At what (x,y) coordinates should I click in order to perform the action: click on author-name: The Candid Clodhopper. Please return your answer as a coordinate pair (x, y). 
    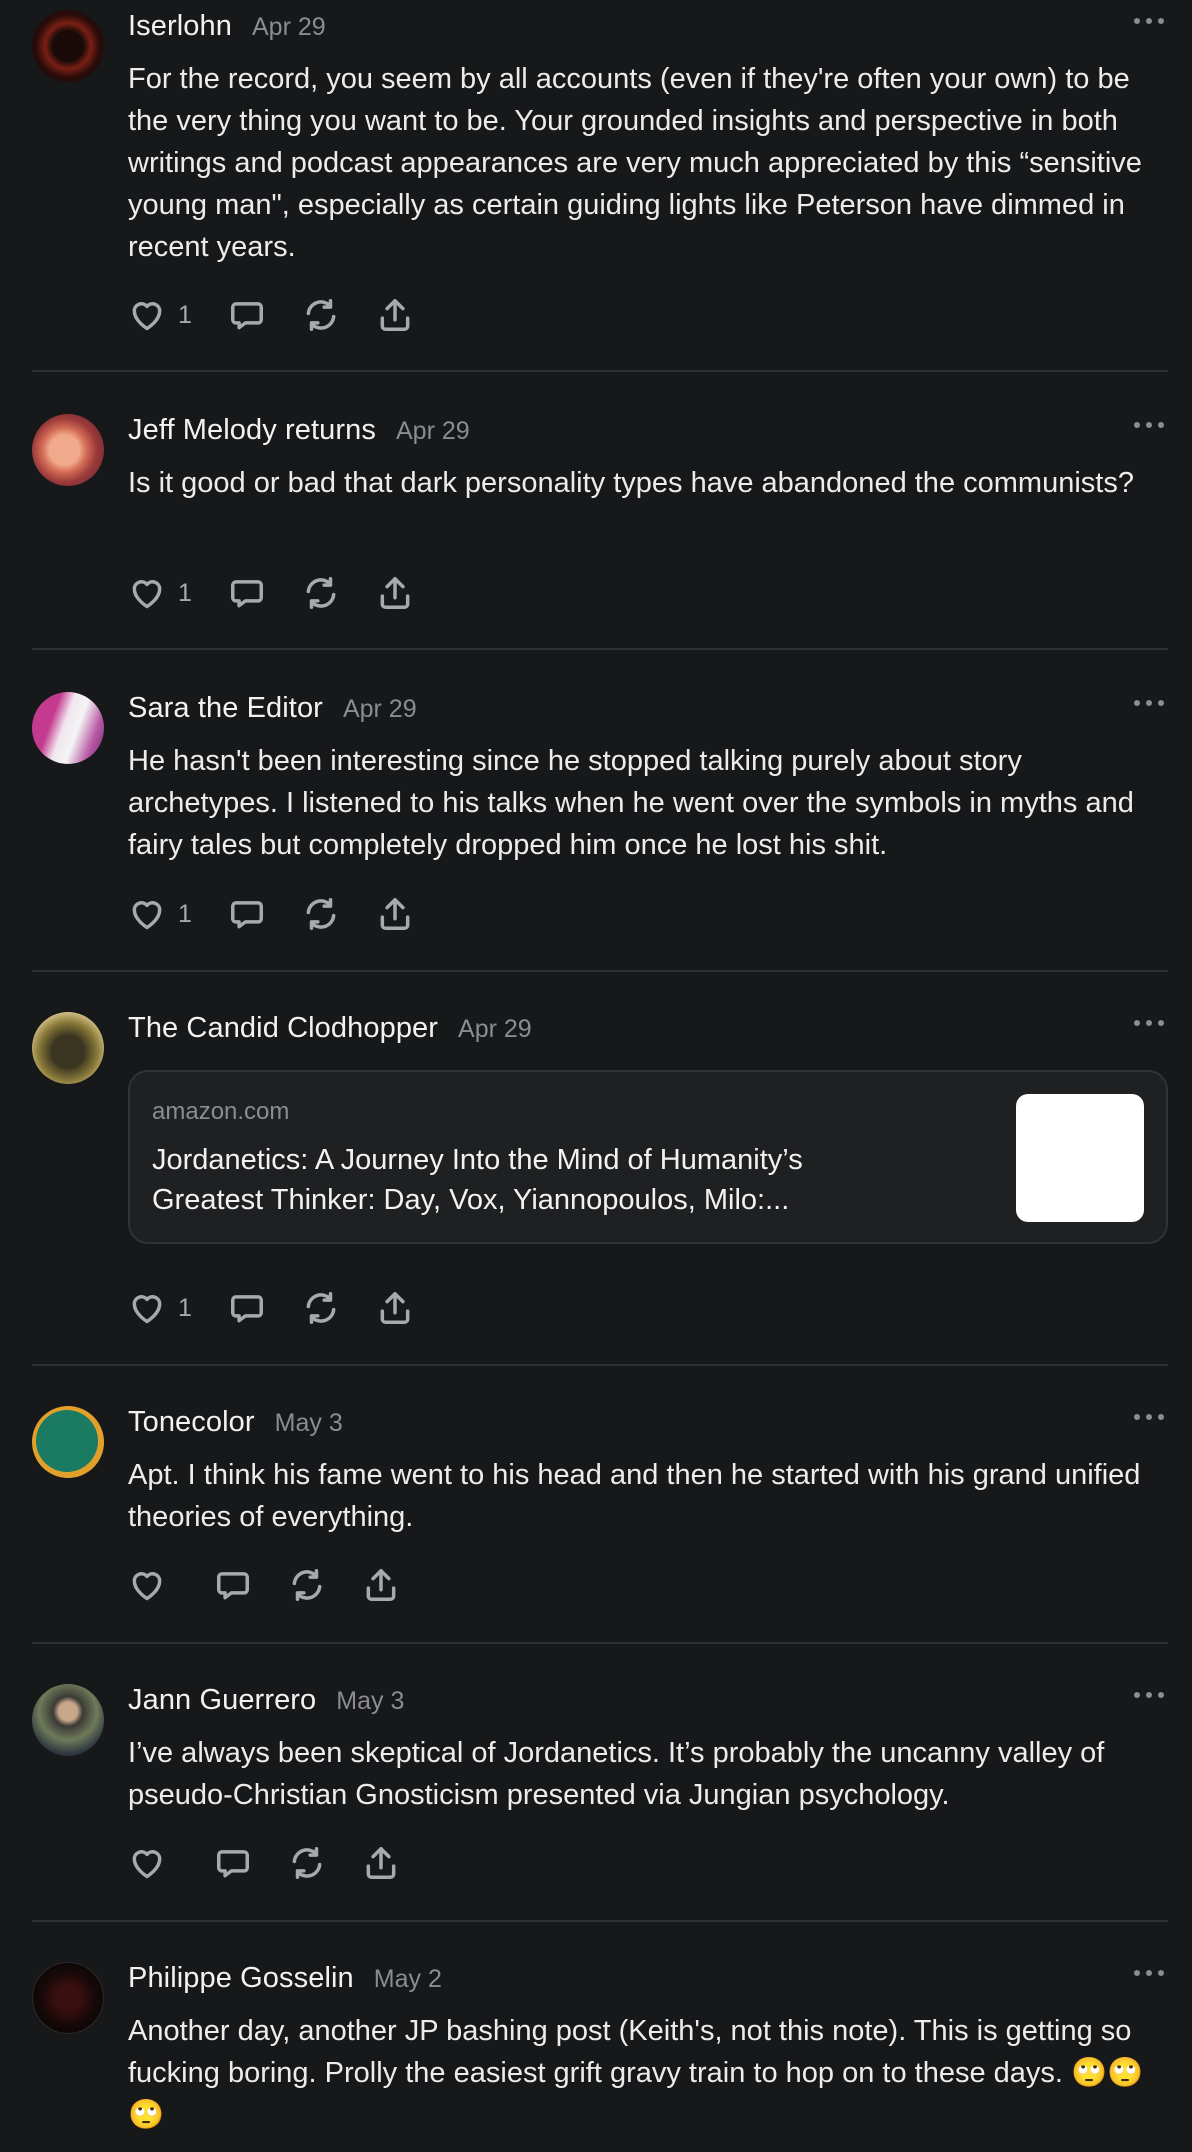
    Looking at the image, I should click on (283, 1028).